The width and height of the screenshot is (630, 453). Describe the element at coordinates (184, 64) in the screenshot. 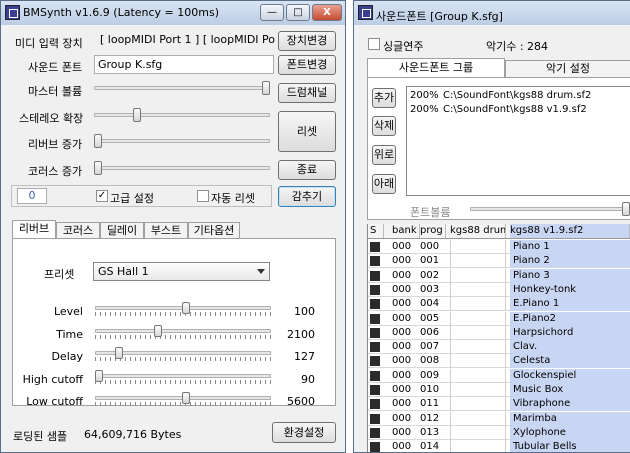

I see `soundfont-field: Group K.sfg` at that location.